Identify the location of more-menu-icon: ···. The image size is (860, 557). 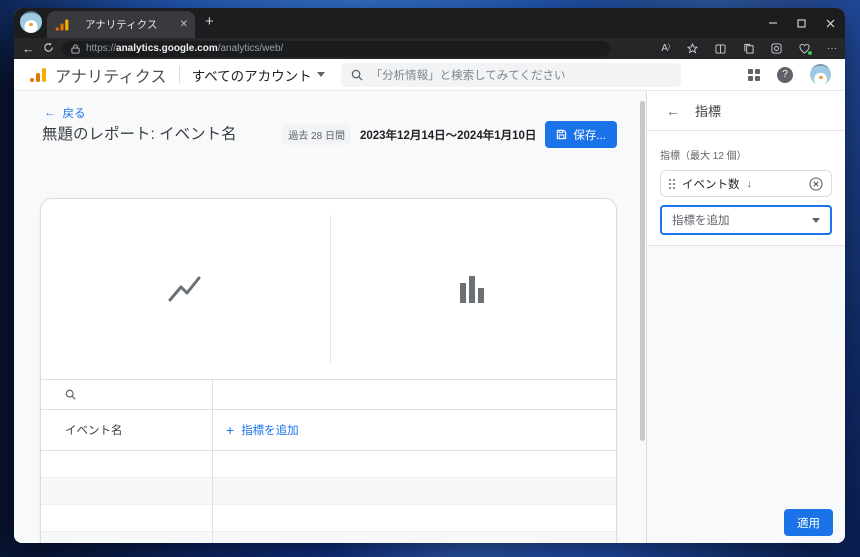
(832, 48).